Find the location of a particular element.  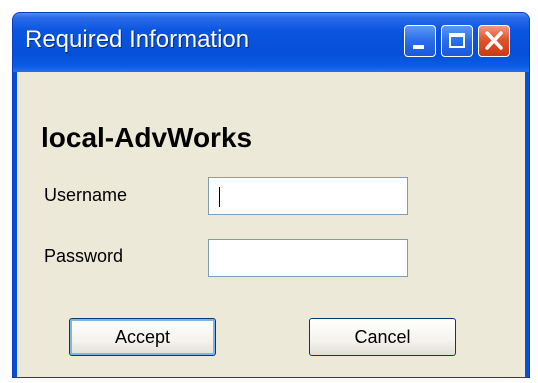

password-input is located at coordinates (308, 258).